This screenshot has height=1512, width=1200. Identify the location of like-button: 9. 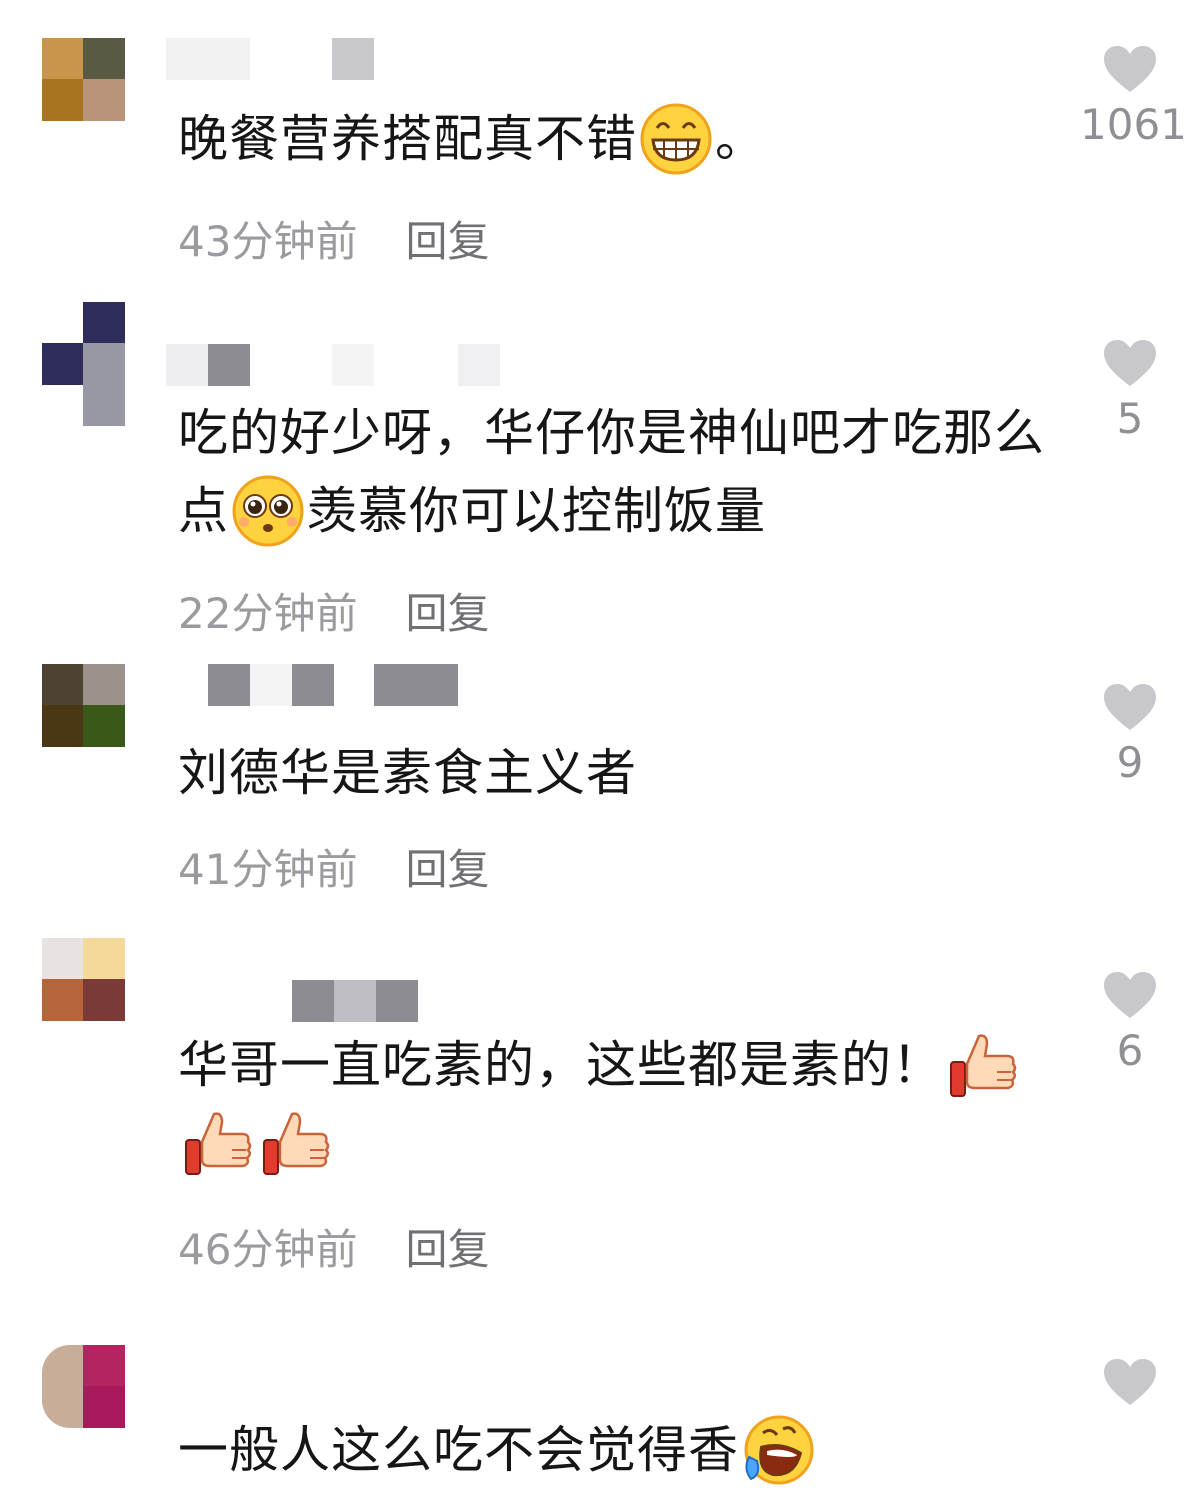
(1130, 735).